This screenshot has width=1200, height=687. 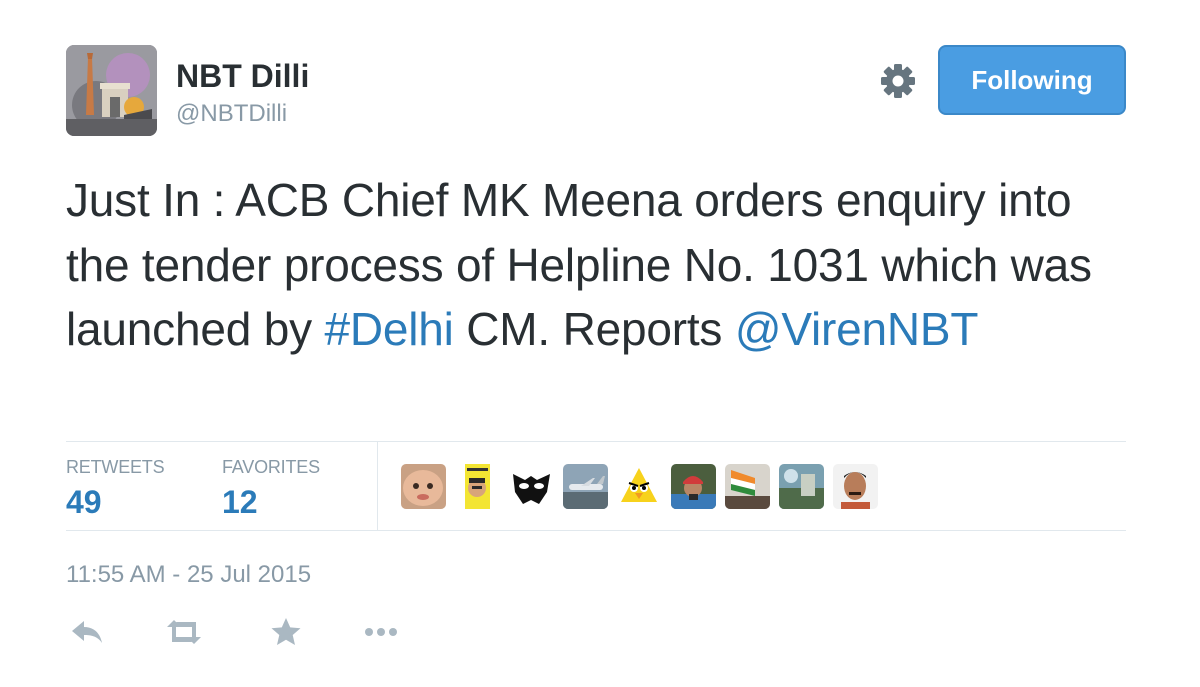 I want to click on retweet-icon, so click(x=184, y=632).